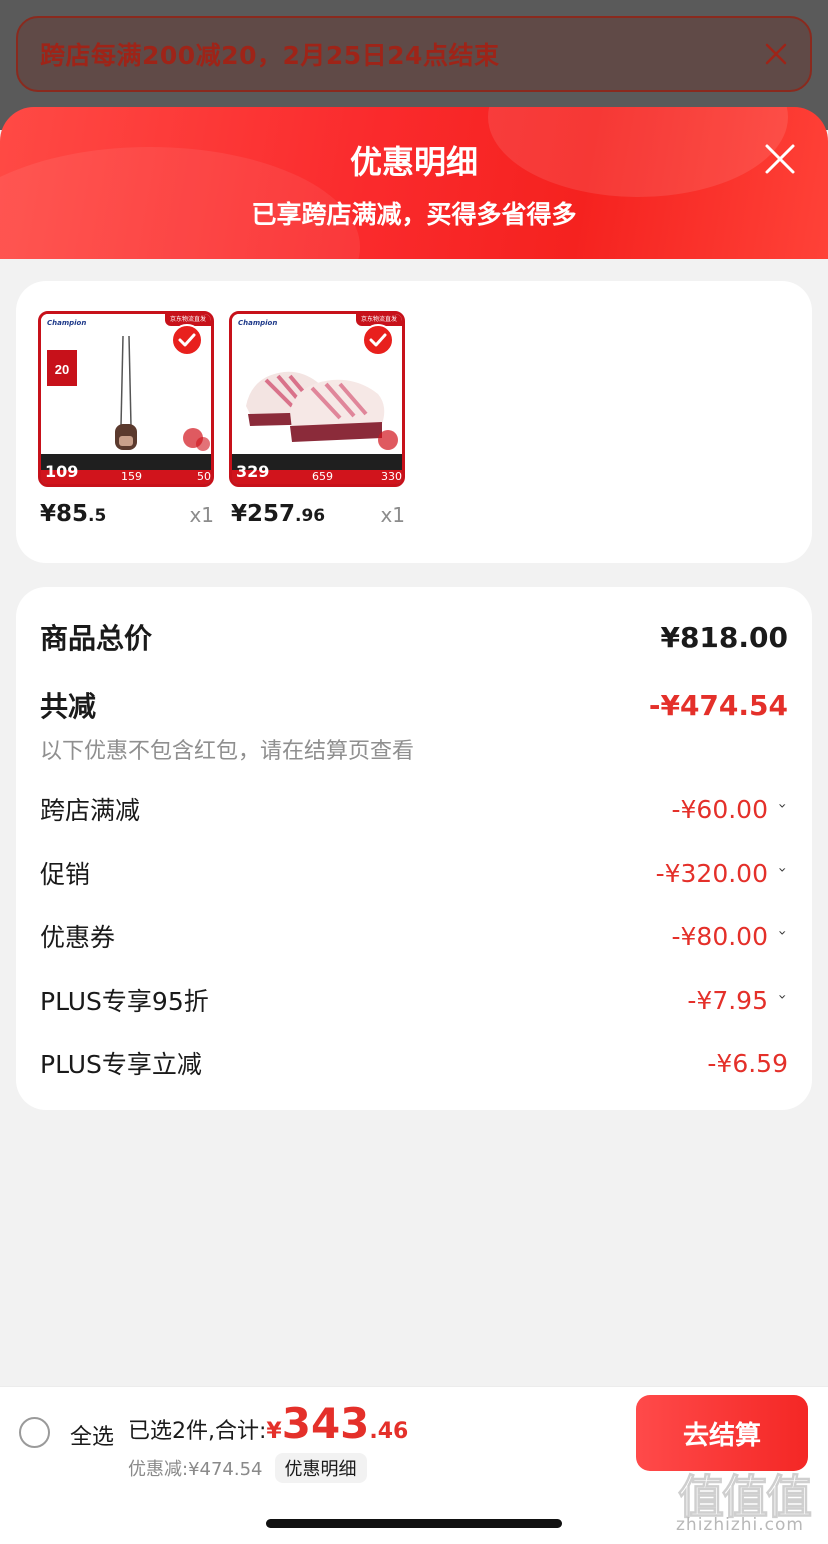 This screenshot has width=828, height=1544. I want to click on discount-row-plus-95: PLUS专享95折 -¥7.95 ›, so click(415, 1000).